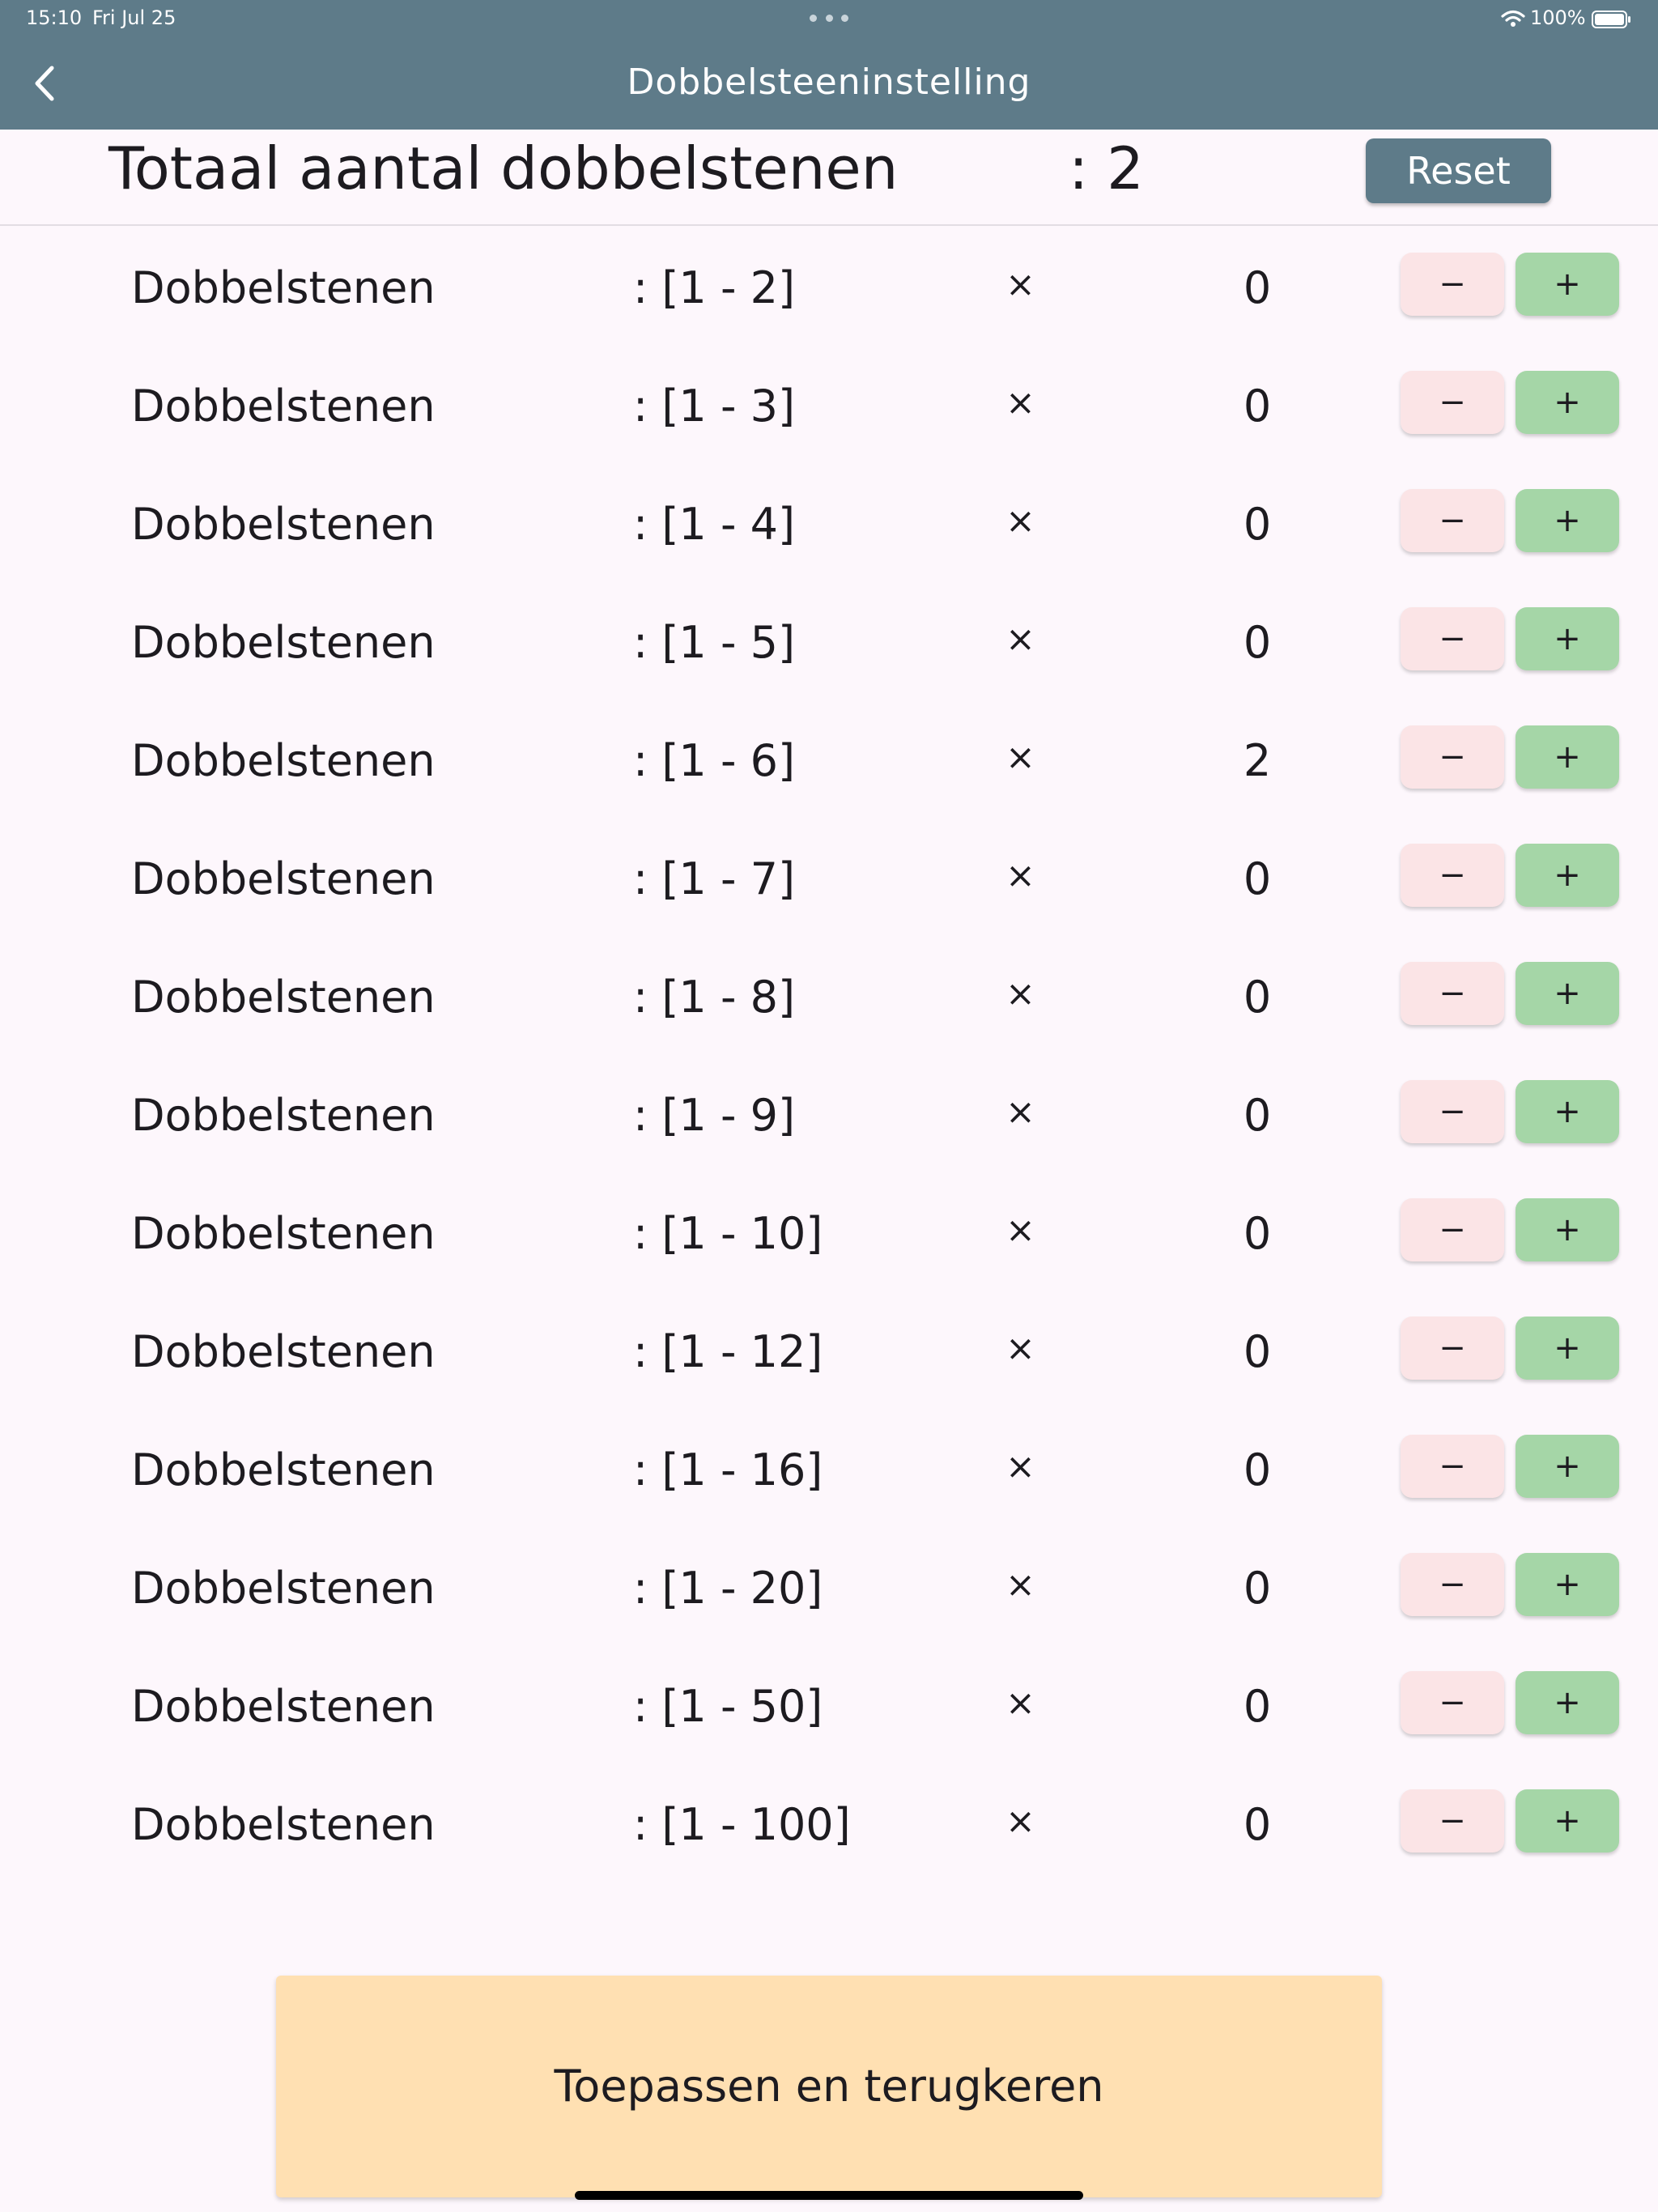 This screenshot has height=2212, width=1658. What do you see at coordinates (829, 19) in the screenshot?
I see `multitasking-dots-icon` at bounding box center [829, 19].